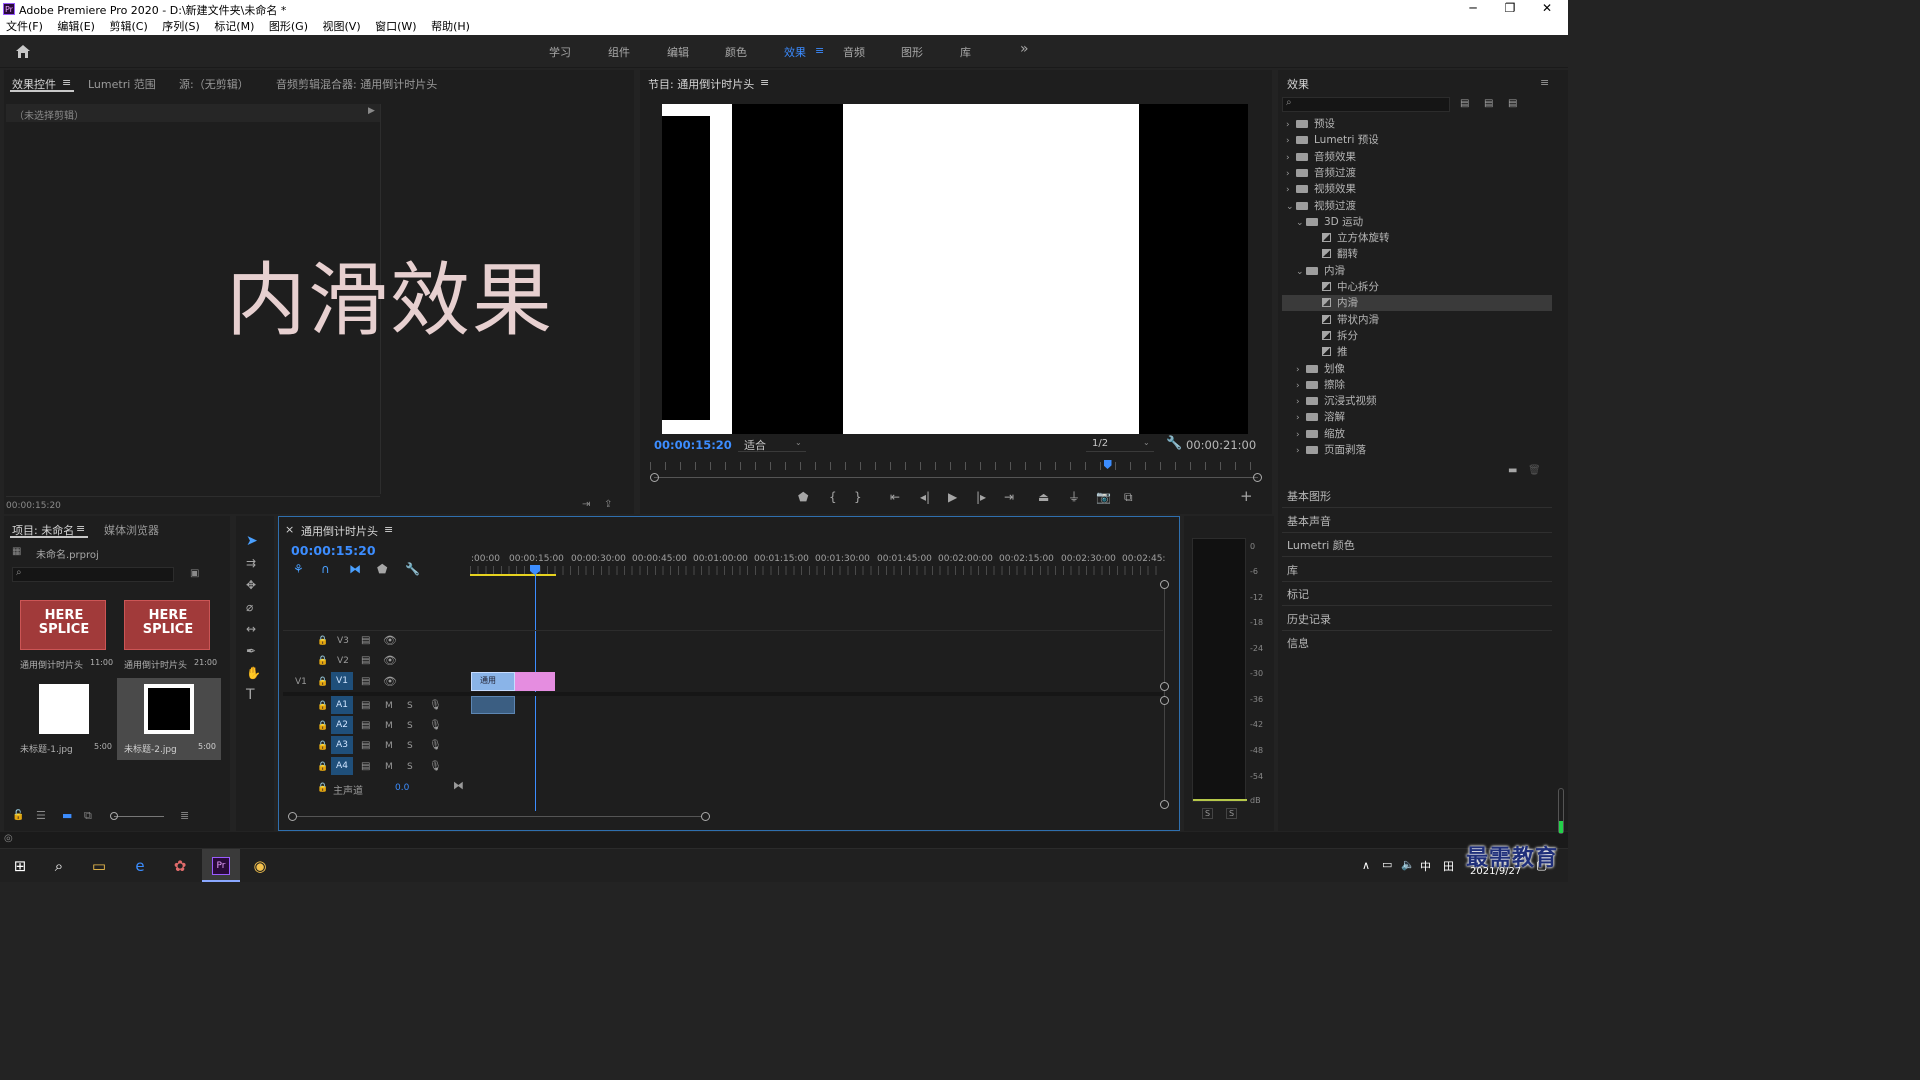 The image size is (1920, 1080). What do you see at coordinates (1417, 352) in the screenshot?
I see `effect-item: 推` at bounding box center [1417, 352].